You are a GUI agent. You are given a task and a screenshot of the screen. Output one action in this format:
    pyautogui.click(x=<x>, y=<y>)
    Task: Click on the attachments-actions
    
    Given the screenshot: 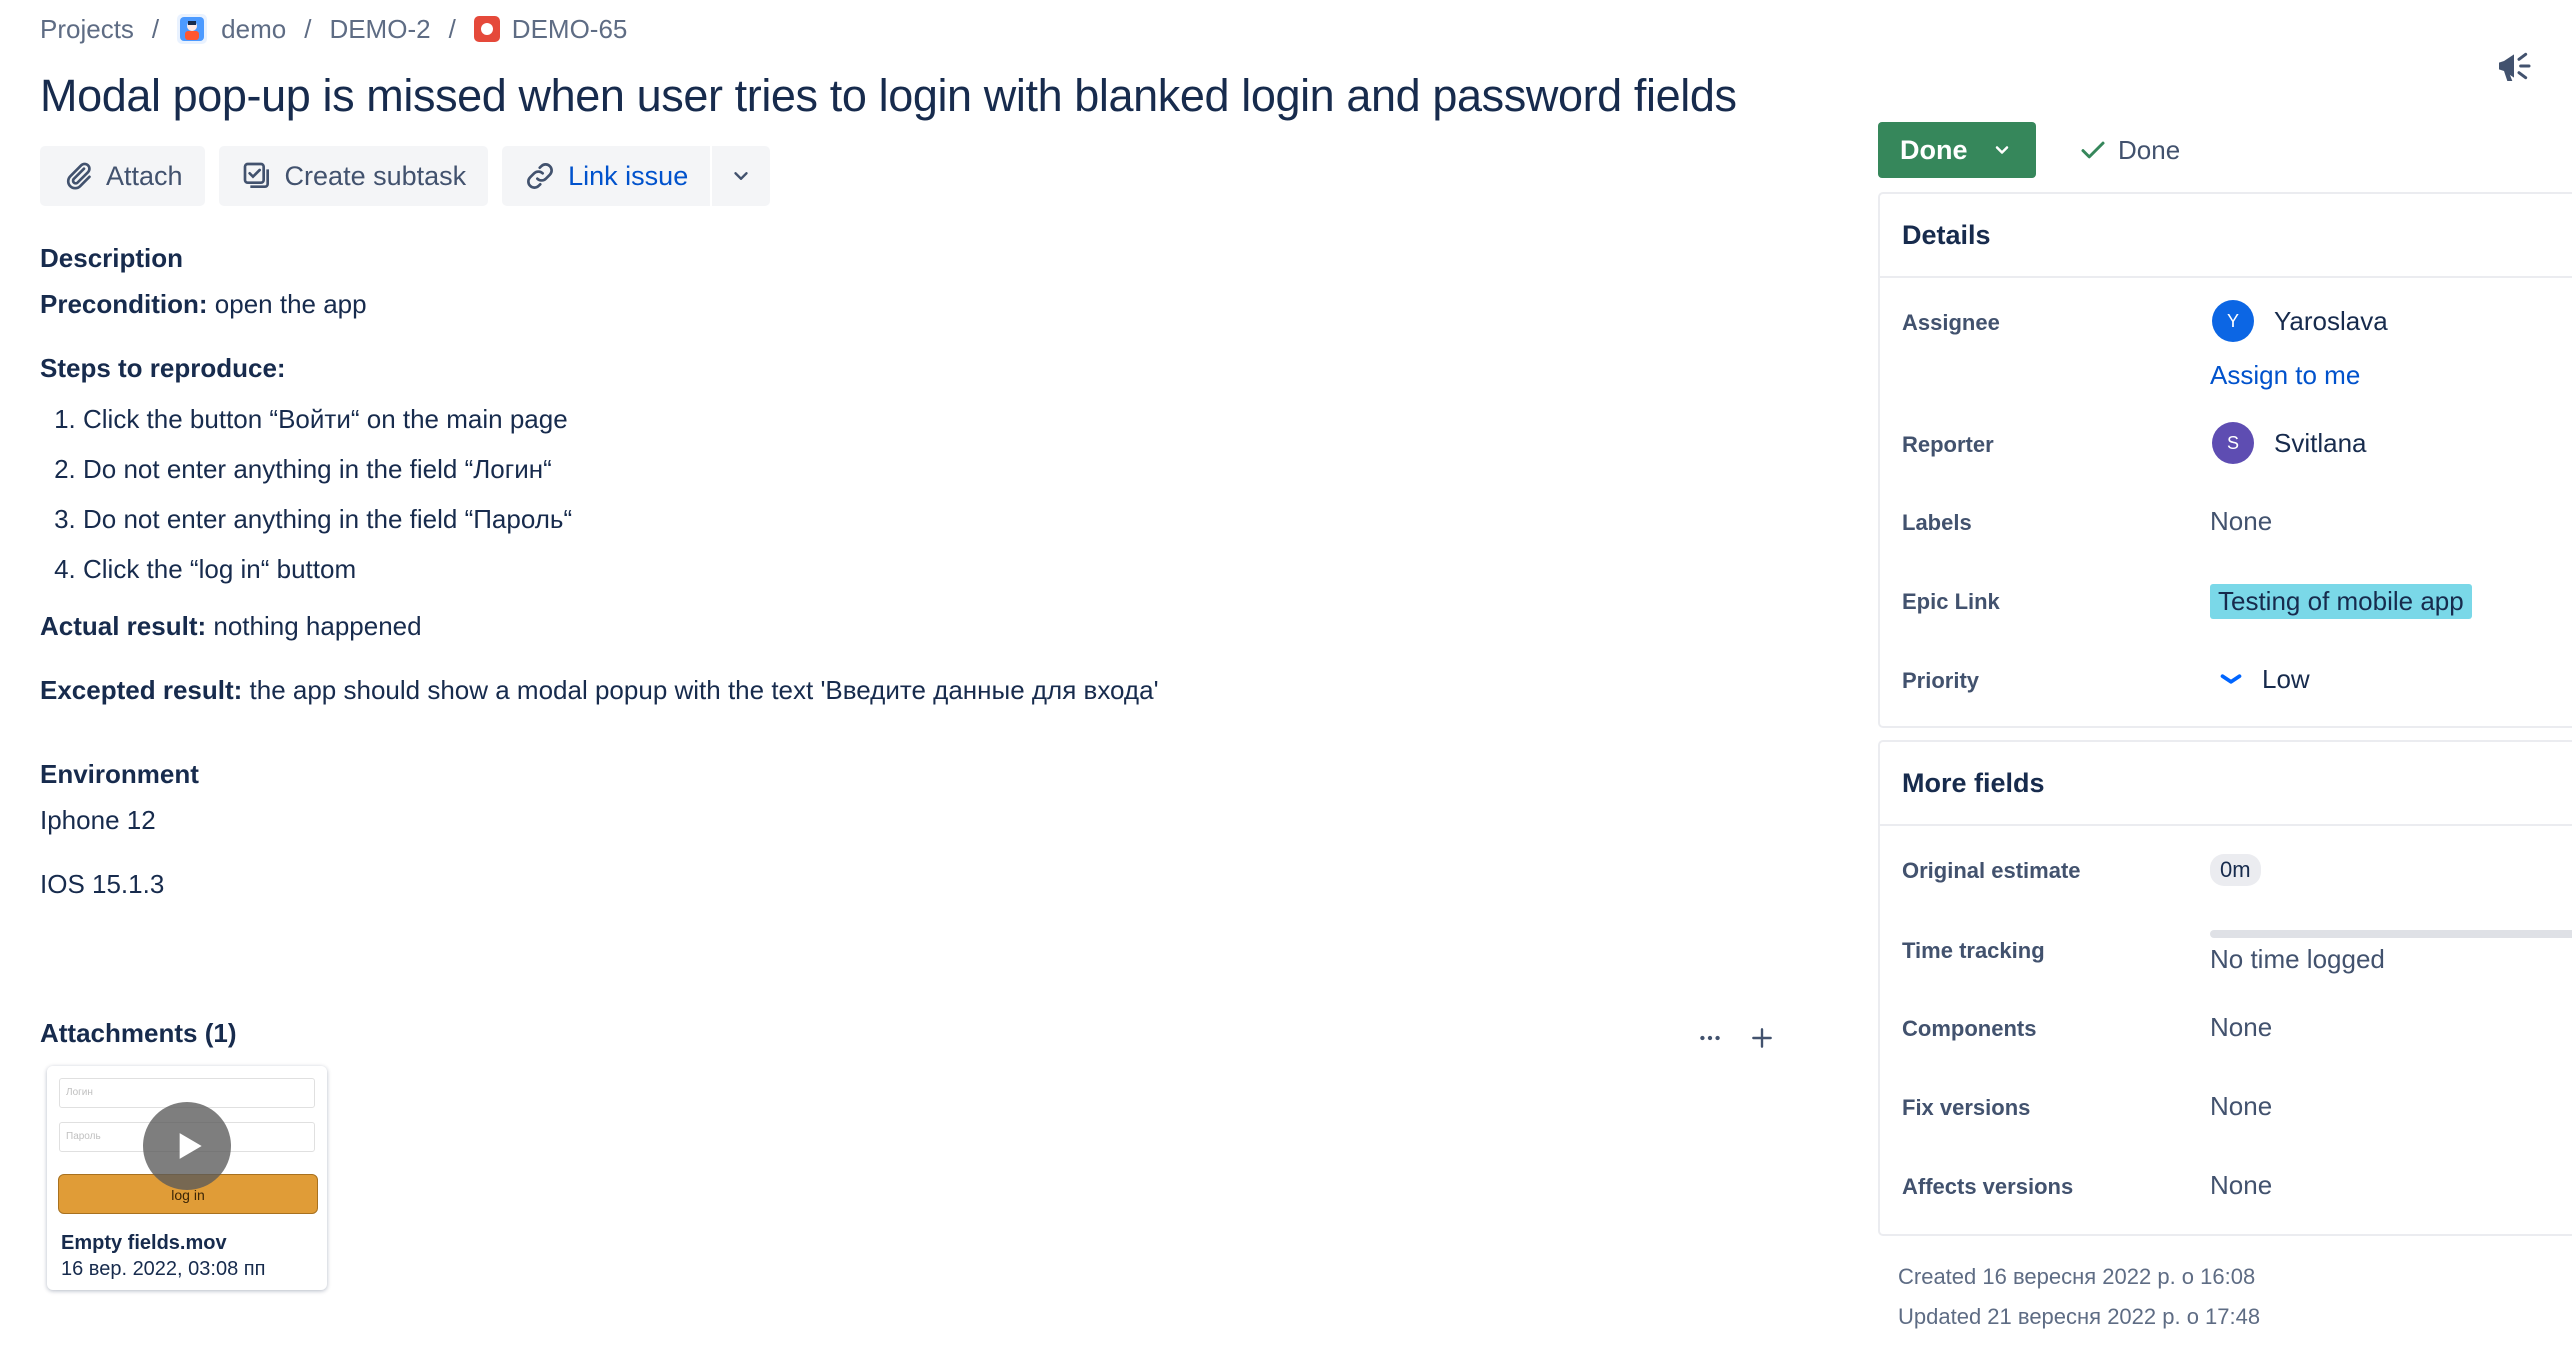 What is the action you would take?
    pyautogui.click(x=1732, y=1038)
    